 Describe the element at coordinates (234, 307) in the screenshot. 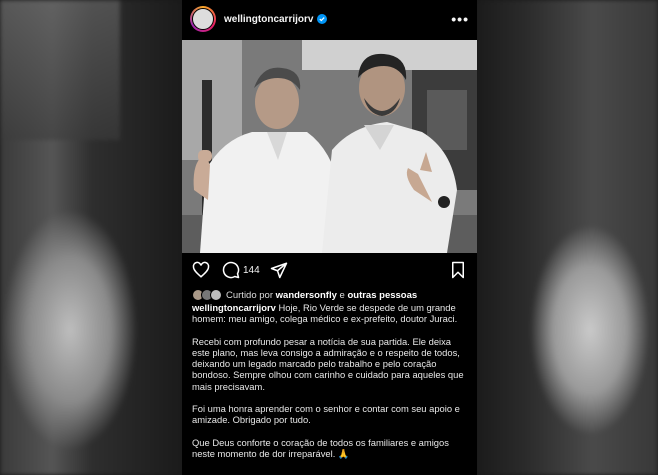

I see `caption-username: wellingtoncarrijorv` at that location.